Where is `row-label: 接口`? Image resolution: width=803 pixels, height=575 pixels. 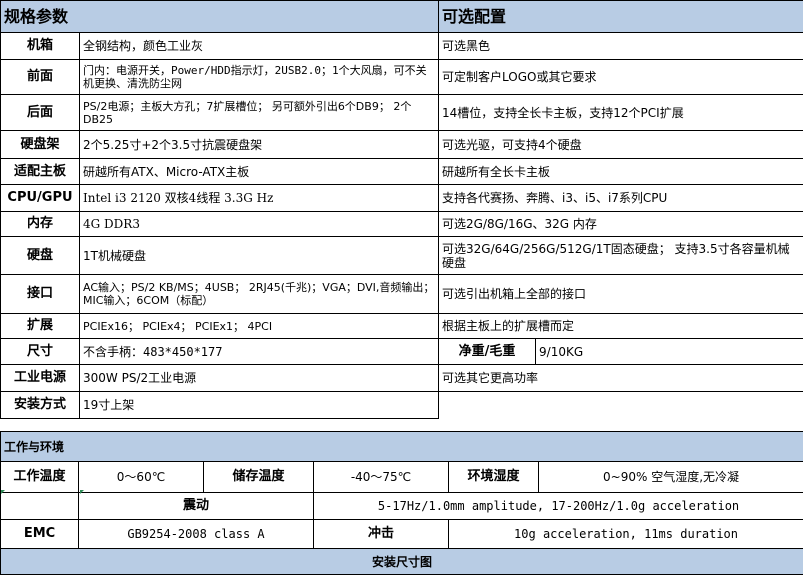 row-label: 接口 is located at coordinates (40, 294).